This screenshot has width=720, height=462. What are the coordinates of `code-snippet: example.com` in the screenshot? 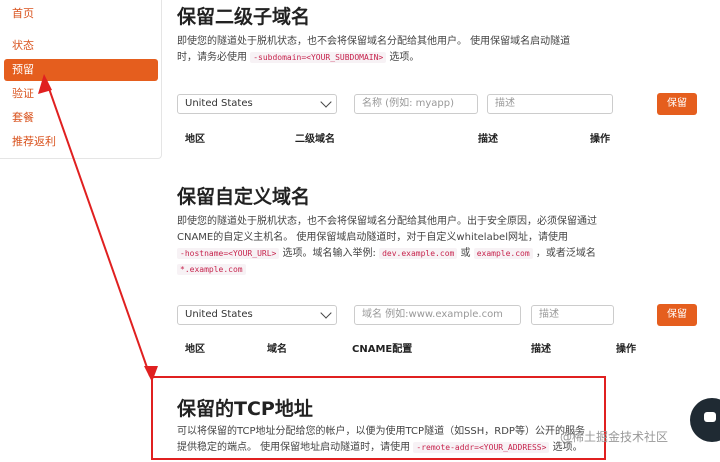 It's located at (503, 253).